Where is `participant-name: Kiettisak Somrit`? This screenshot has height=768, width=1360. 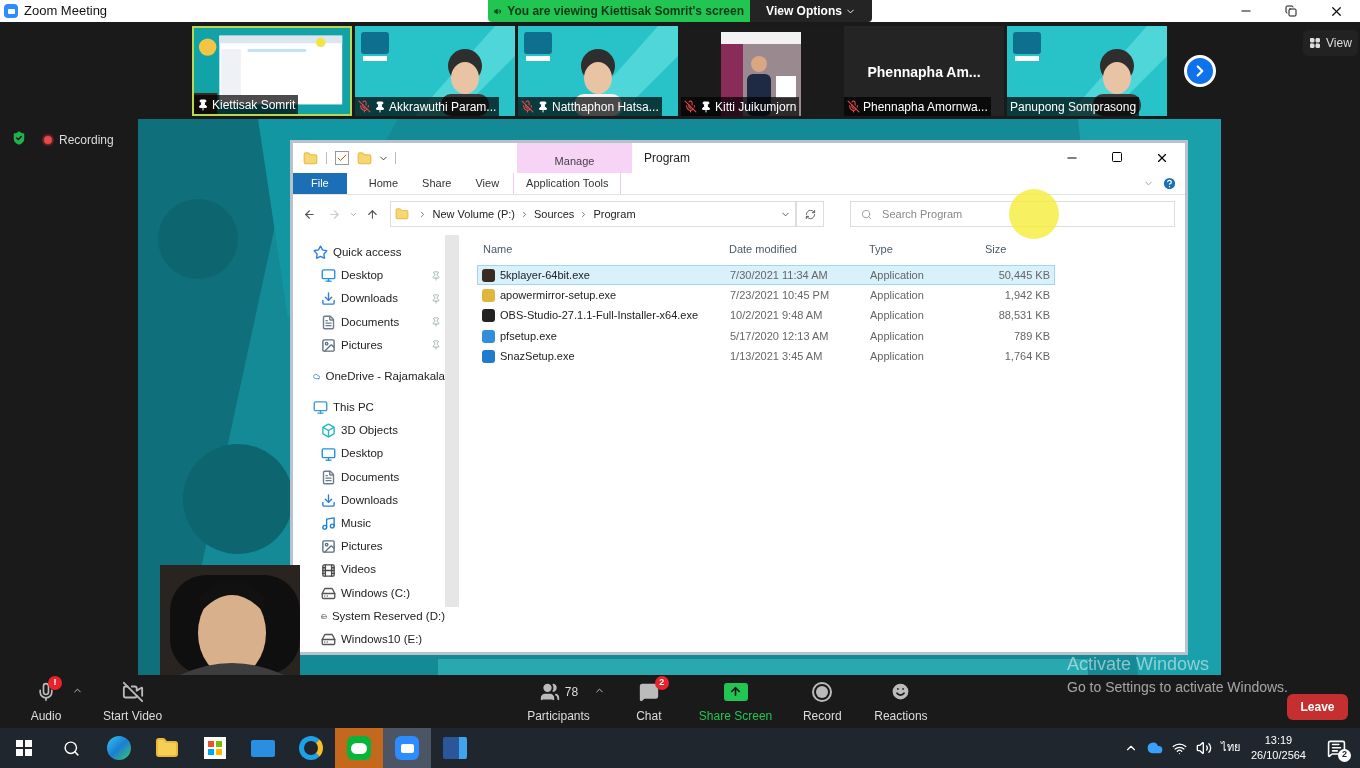 participant-name: Kiettisak Somrit is located at coordinates (254, 105).